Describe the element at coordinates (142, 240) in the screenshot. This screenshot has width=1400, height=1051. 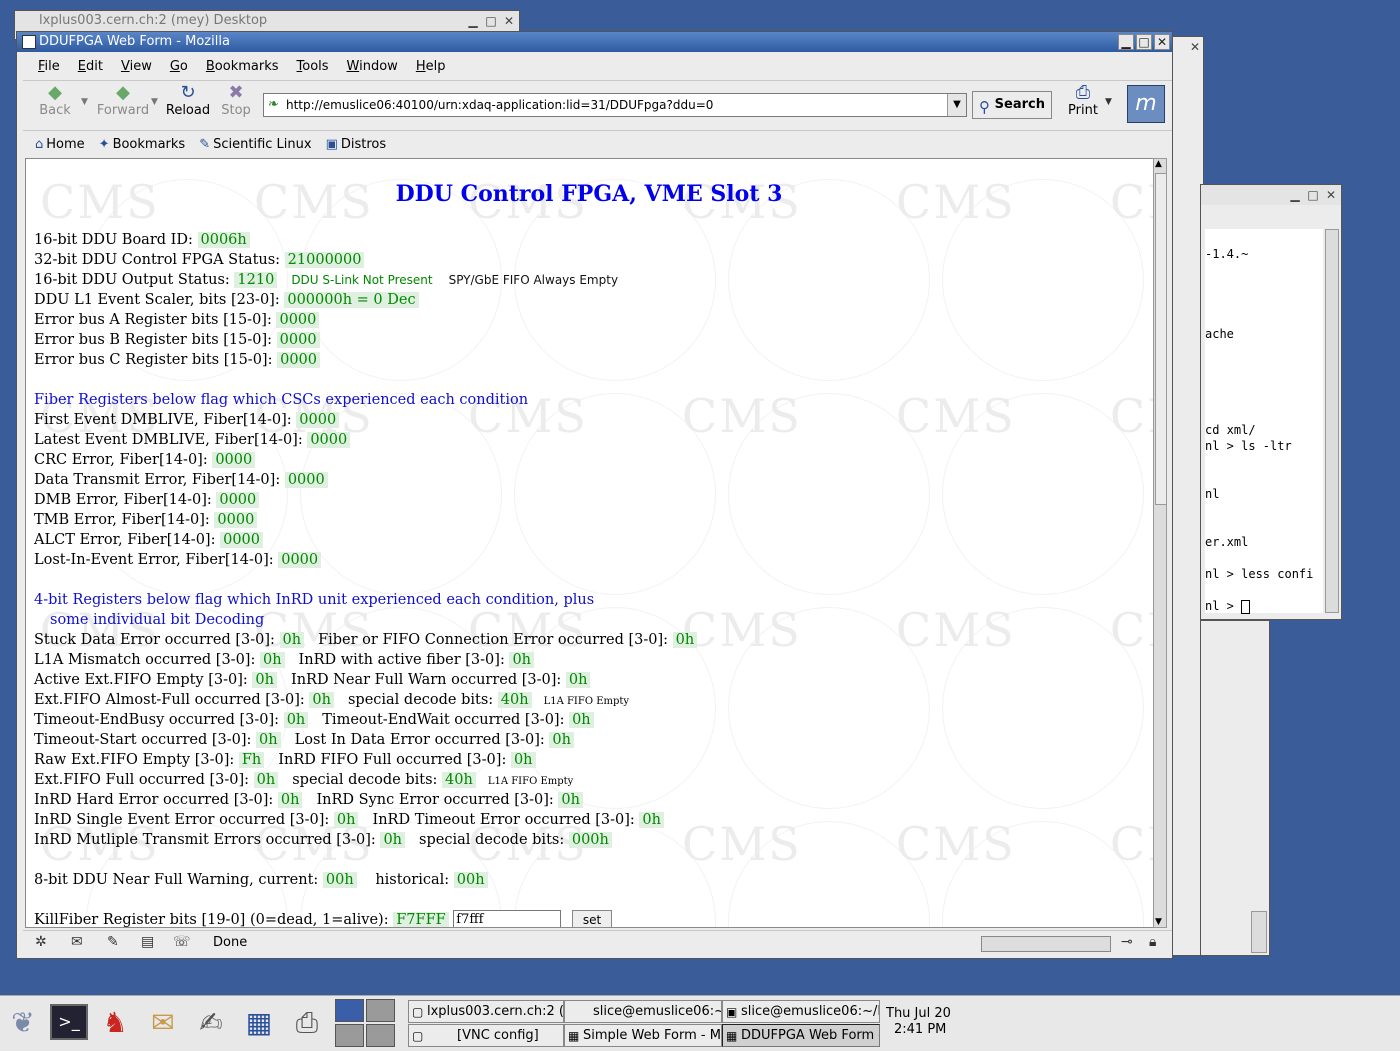
I see `status-row: 16-bit DDU Board ID: 0006h` at that location.